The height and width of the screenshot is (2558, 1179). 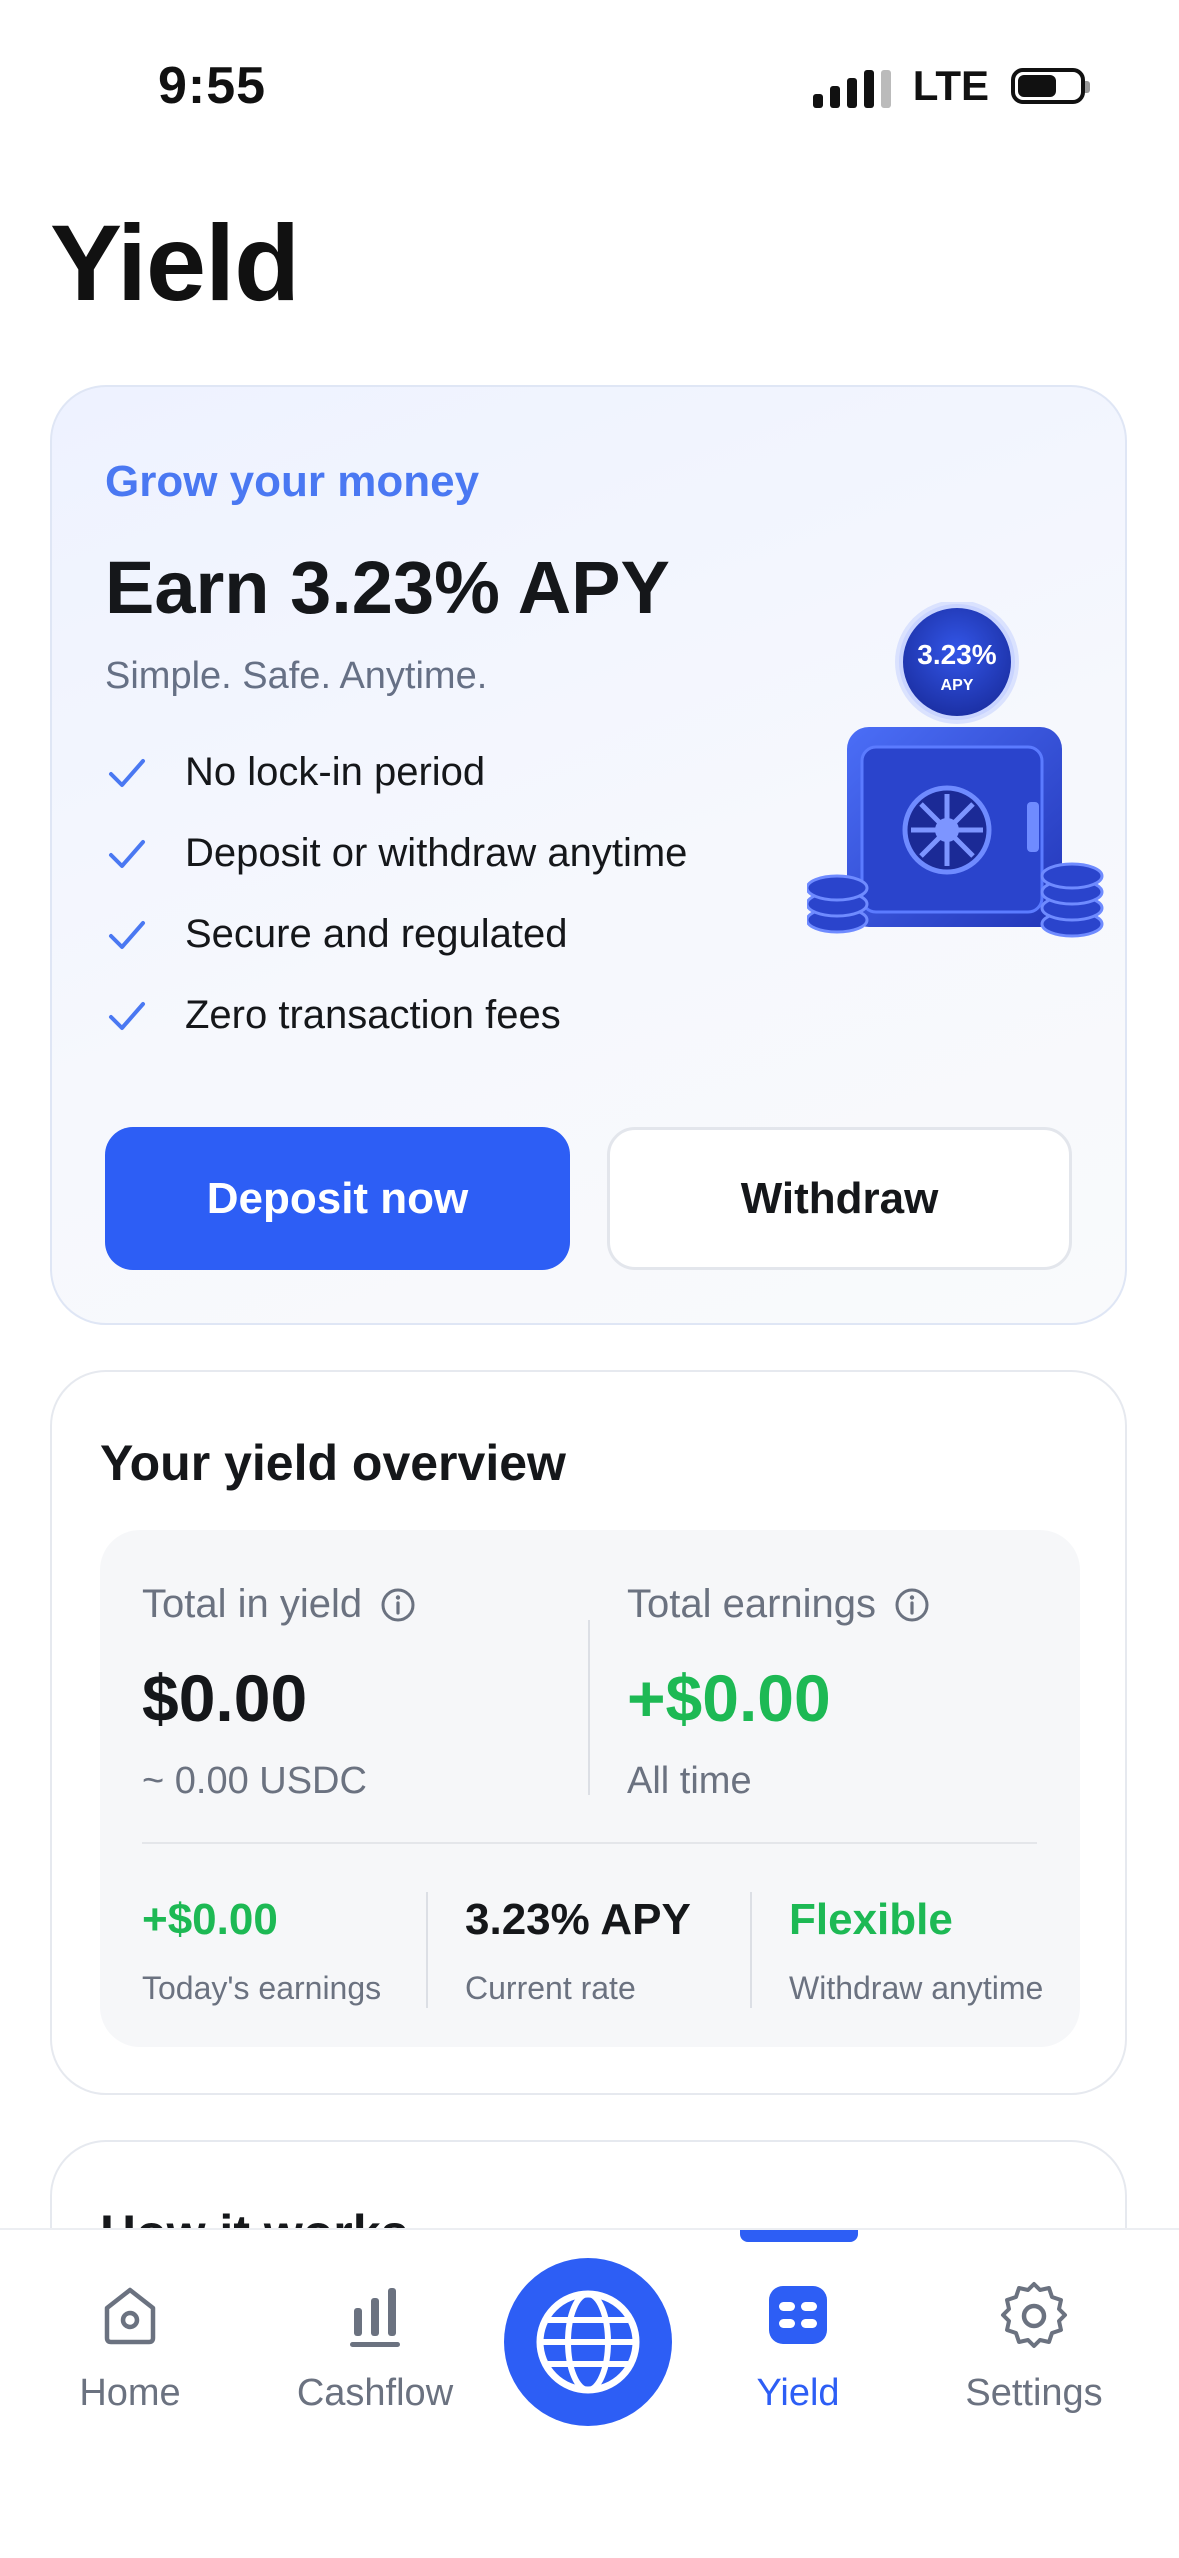 I want to click on feature-item: Zero transaction fees, so click(x=396, y=1015).